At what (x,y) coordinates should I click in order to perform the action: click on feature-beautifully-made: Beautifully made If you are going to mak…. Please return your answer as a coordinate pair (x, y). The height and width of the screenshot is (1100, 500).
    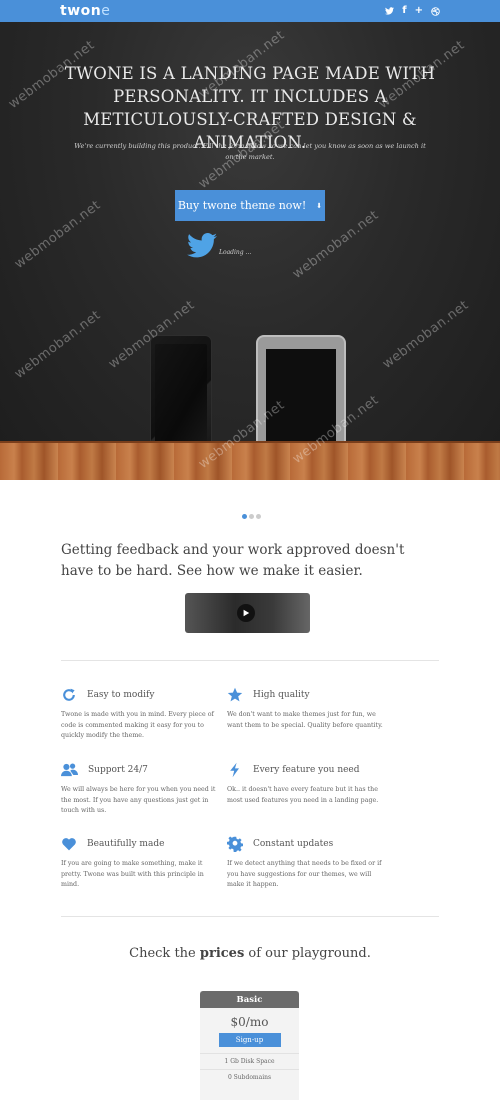
    Looking at the image, I should click on (141, 863).